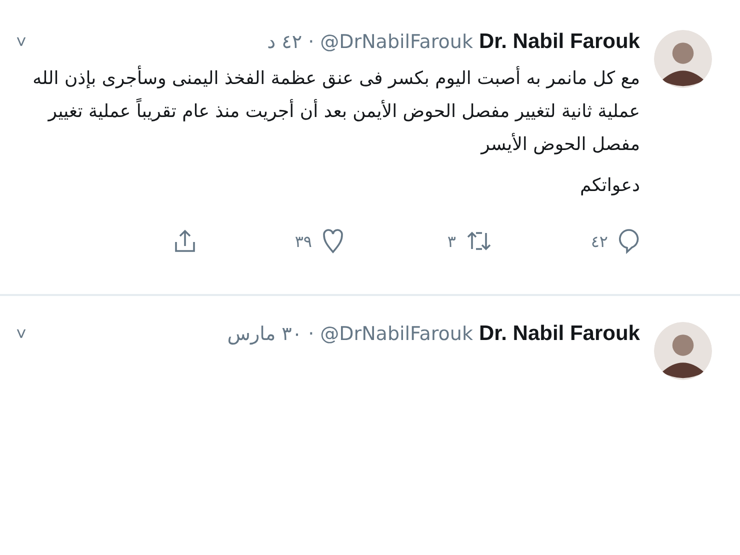  Describe the element at coordinates (479, 241) in the screenshot. I see `retweet-icon` at that location.